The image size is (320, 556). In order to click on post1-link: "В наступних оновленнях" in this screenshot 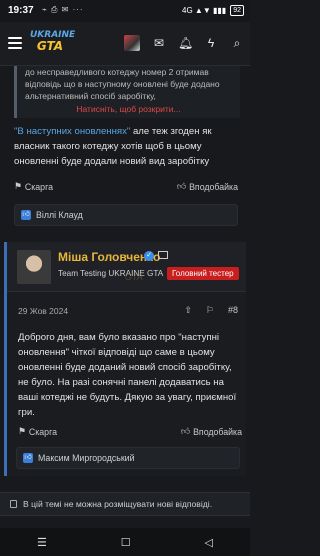, I will do `click(72, 131)`.